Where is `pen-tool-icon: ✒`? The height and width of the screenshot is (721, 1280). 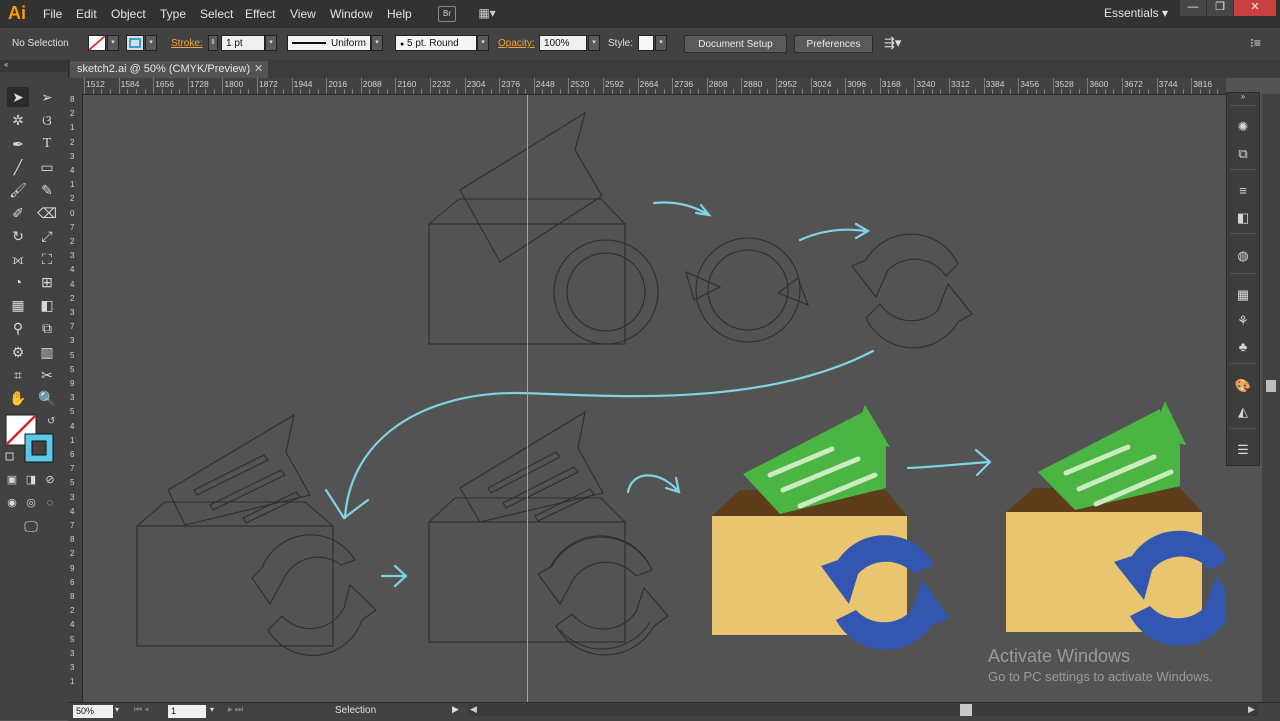
pen-tool-icon: ✒ is located at coordinates (18, 144).